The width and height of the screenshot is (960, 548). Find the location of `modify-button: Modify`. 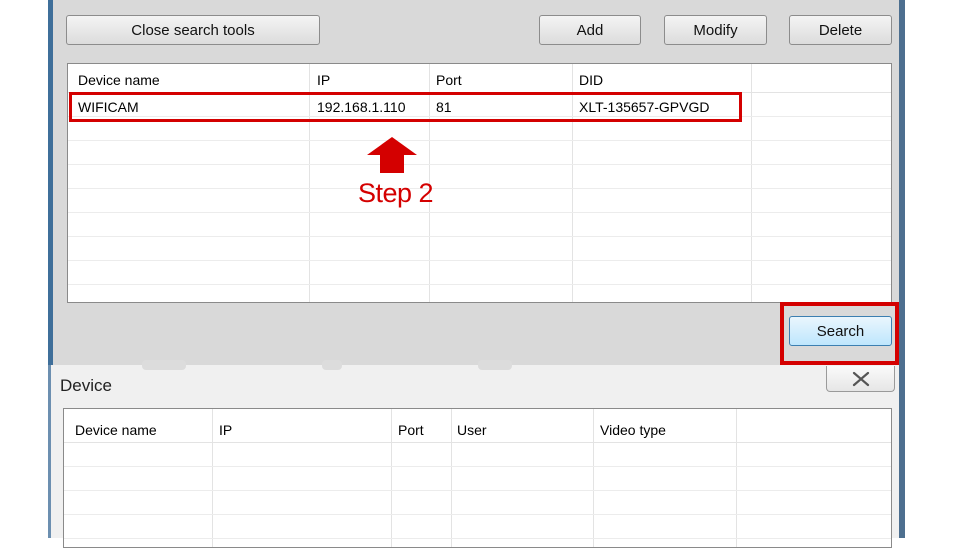

modify-button: Modify is located at coordinates (715, 30).